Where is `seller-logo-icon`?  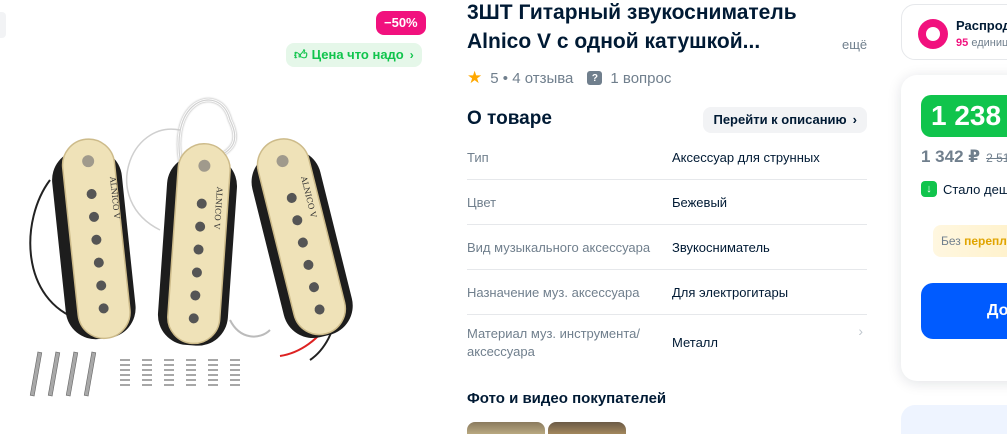
seller-logo-icon is located at coordinates (933, 34).